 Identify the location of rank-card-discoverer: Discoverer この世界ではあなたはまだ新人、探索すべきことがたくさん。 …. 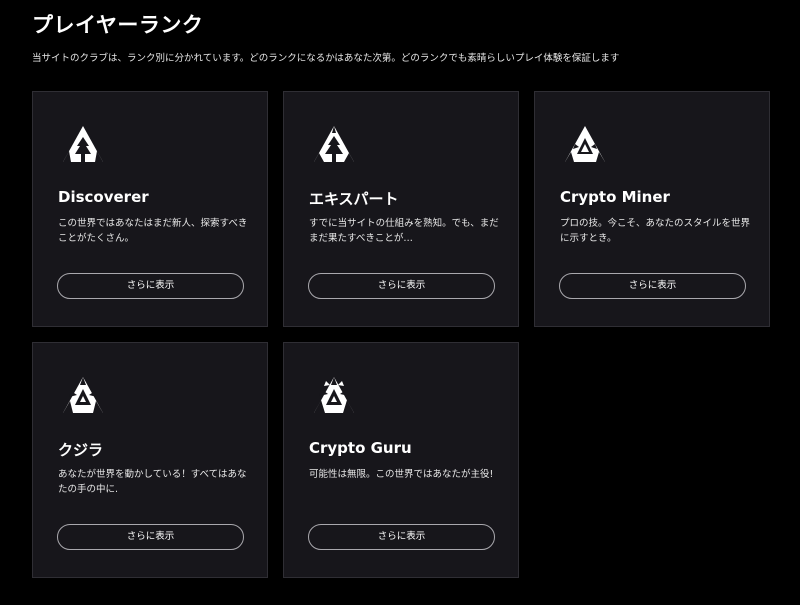
(150, 209).